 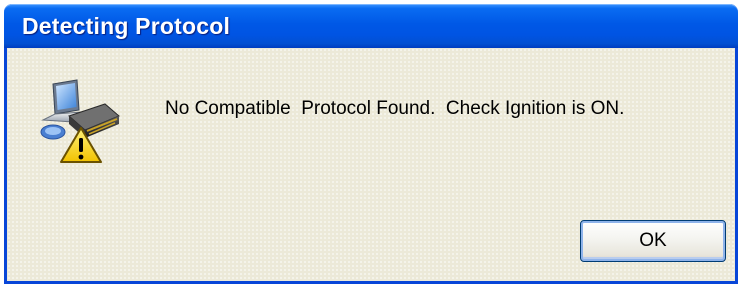 What do you see at coordinates (126, 26) in the screenshot?
I see `window-title: Detecting Protocol` at bounding box center [126, 26].